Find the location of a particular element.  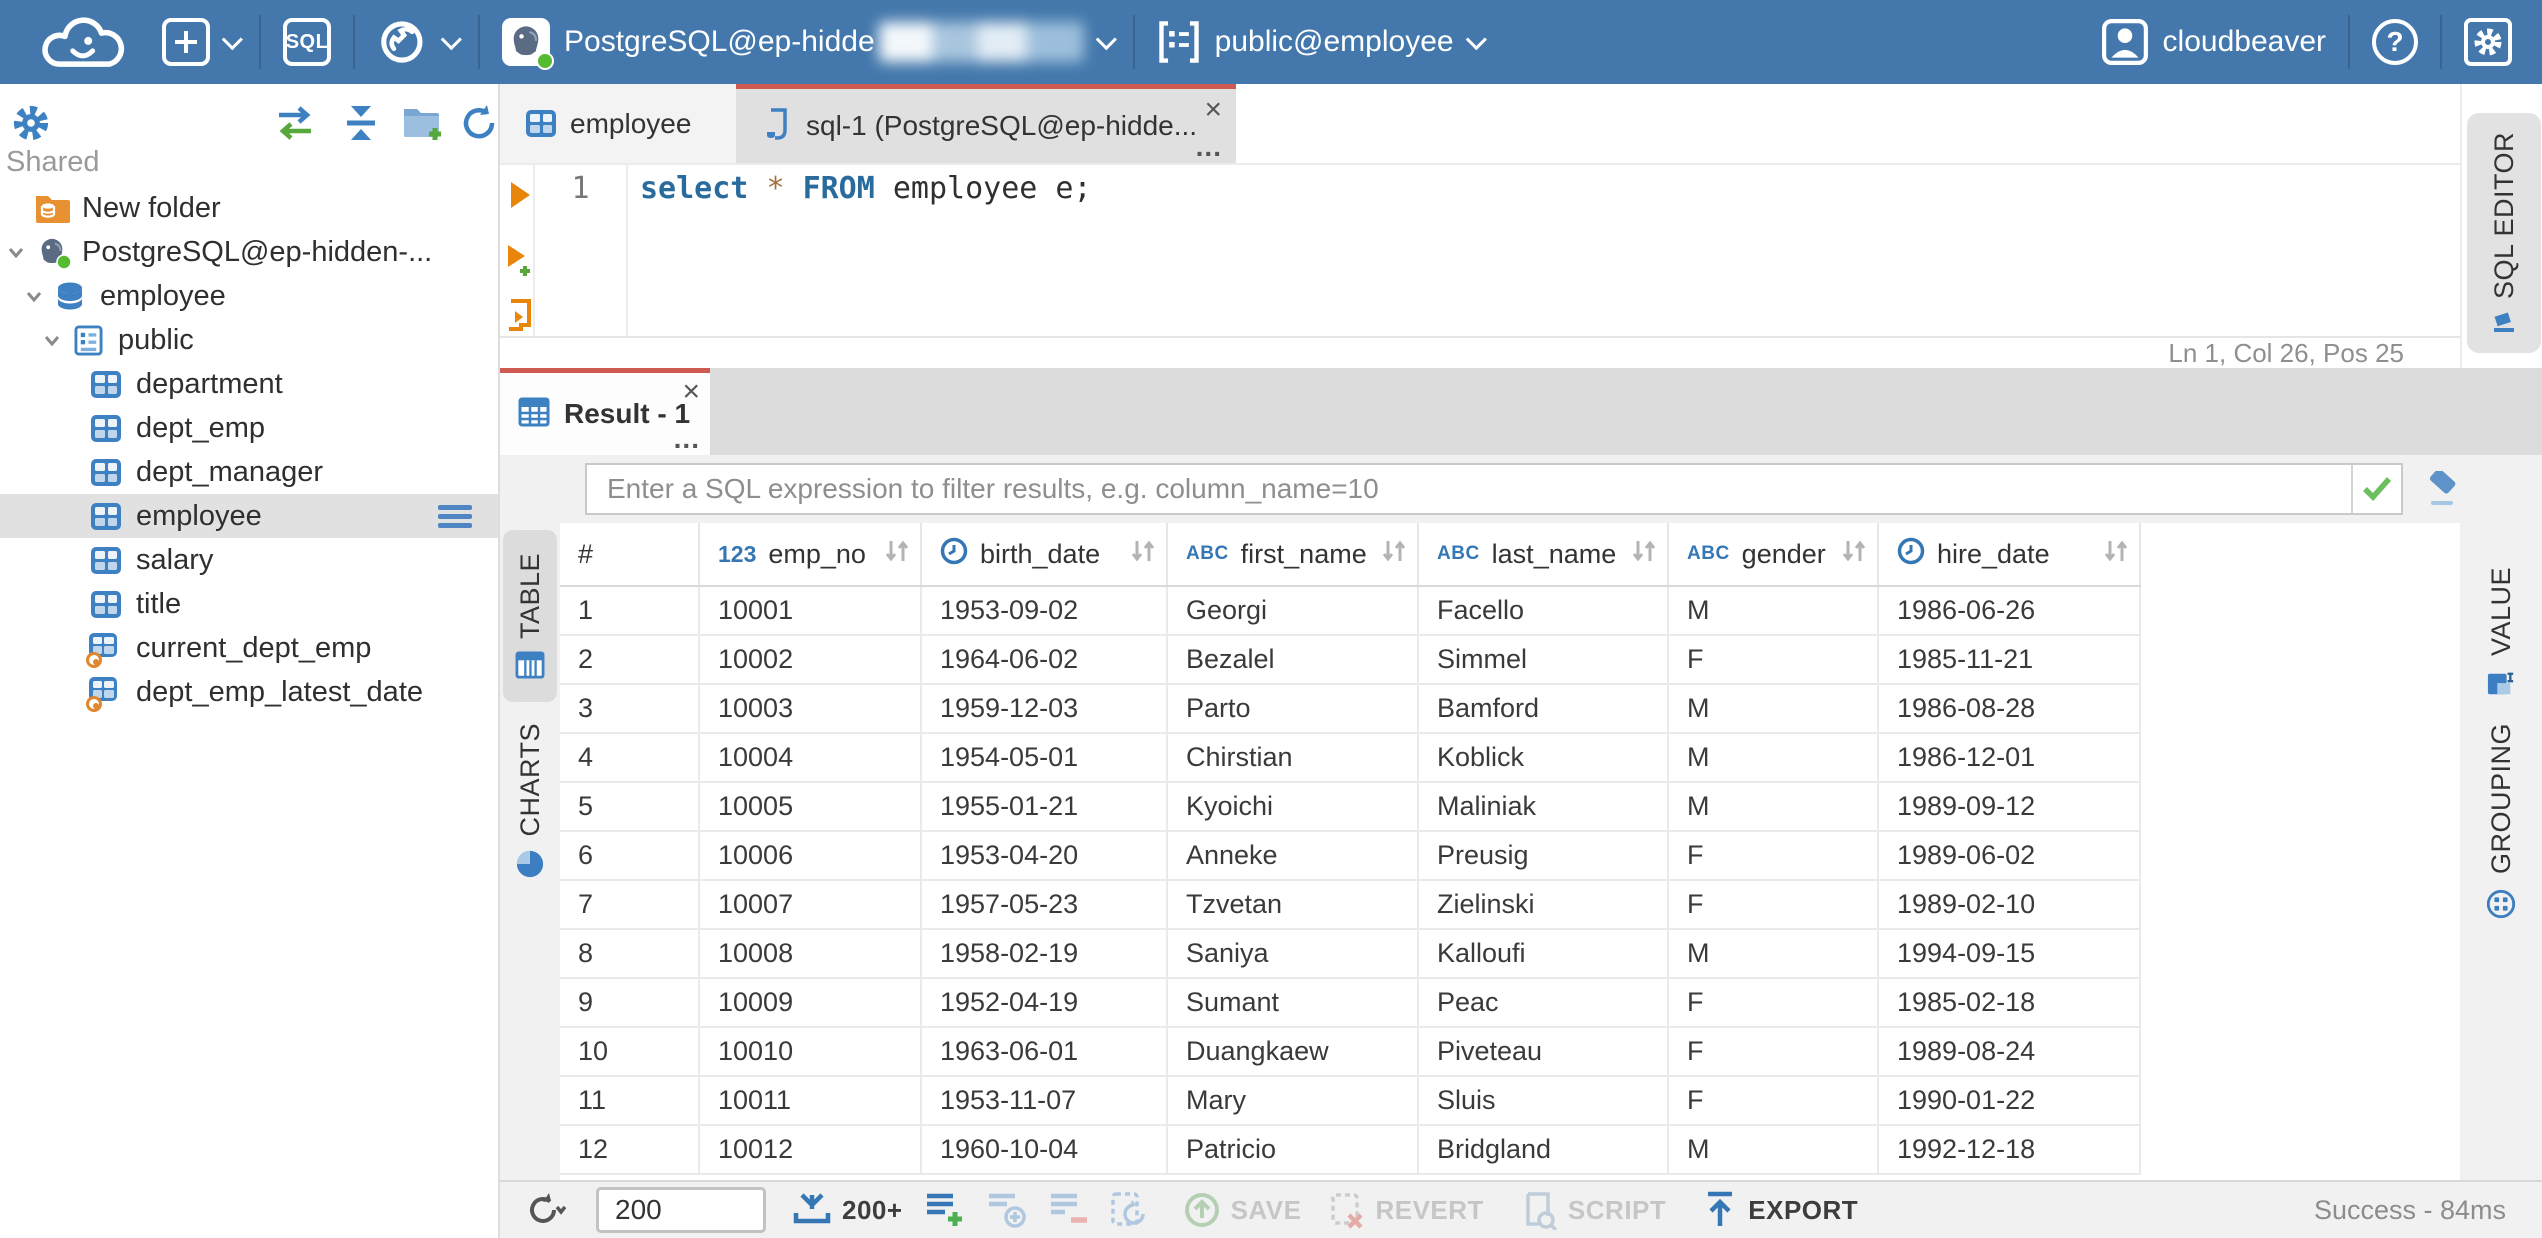

apply-changes-button is located at coordinates (1129, 1210).